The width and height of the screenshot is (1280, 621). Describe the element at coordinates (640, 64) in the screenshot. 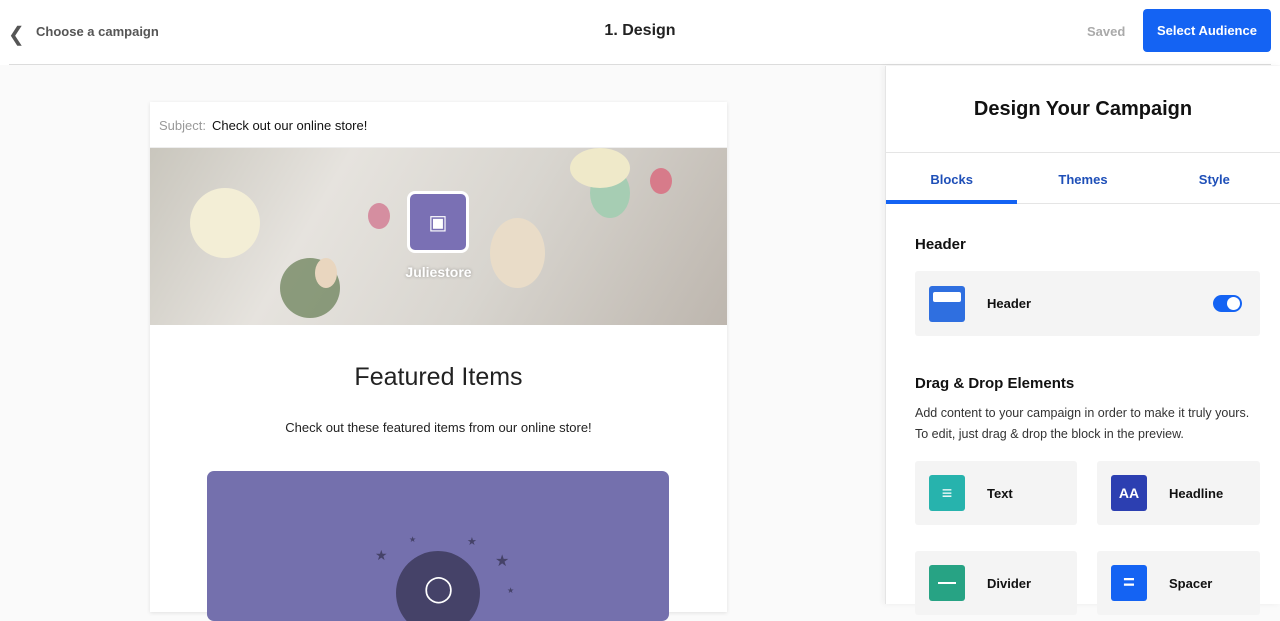

I see `divider` at that location.